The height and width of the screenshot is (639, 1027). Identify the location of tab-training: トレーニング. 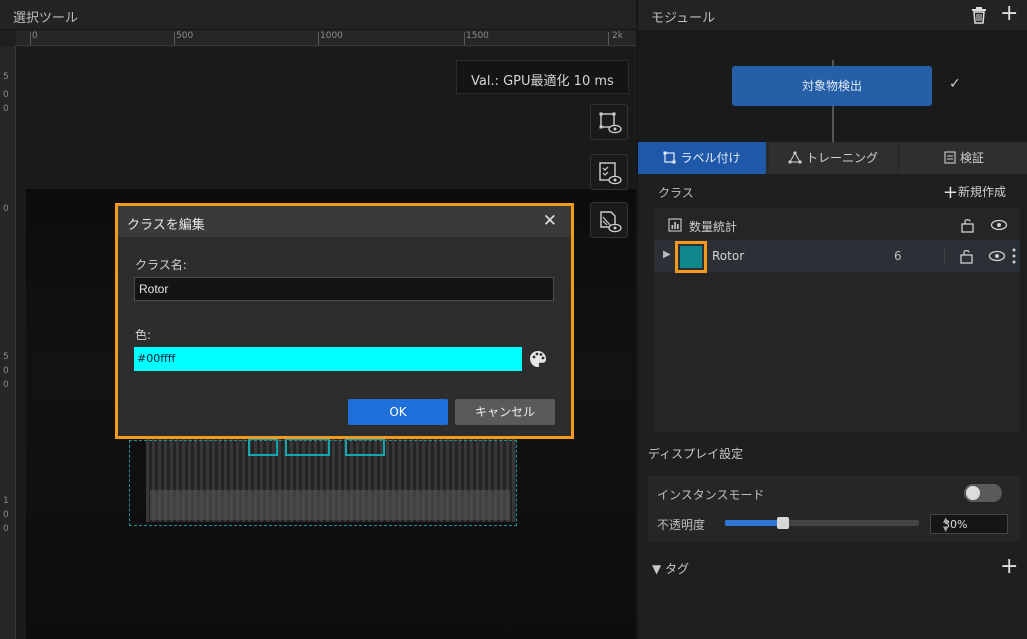
(833, 158).